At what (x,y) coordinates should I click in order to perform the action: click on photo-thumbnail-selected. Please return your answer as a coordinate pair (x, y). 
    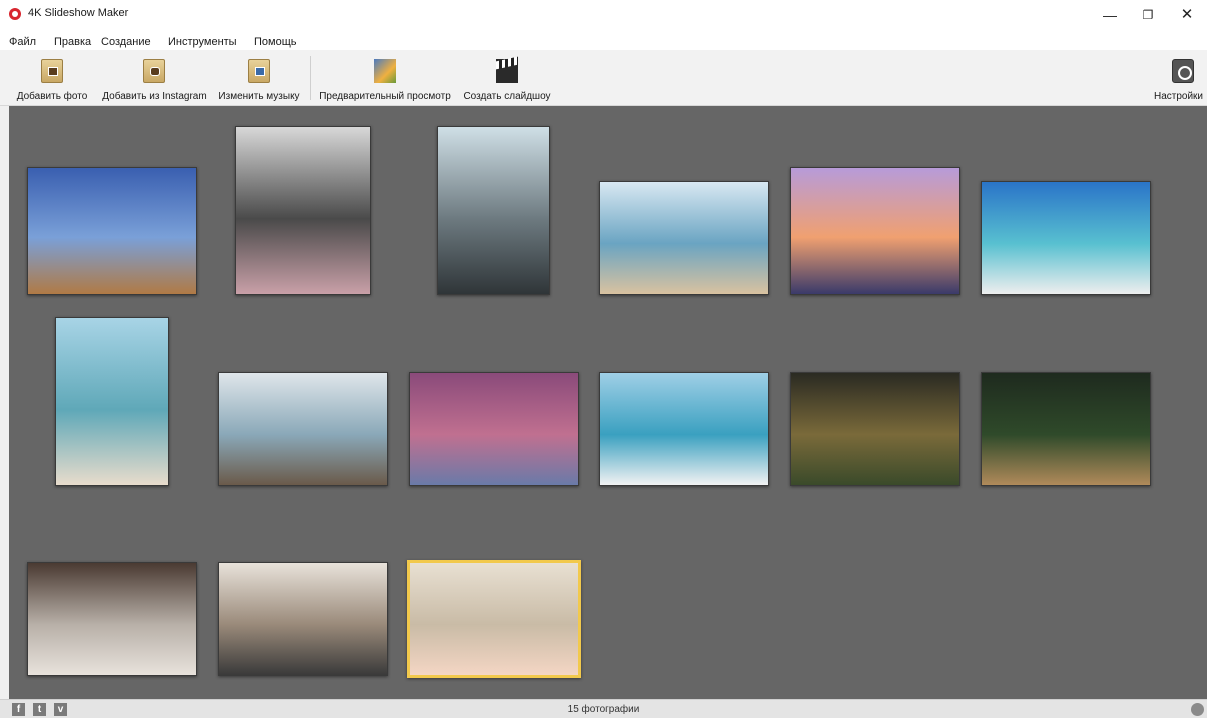
    Looking at the image, I should click on (494, 619).